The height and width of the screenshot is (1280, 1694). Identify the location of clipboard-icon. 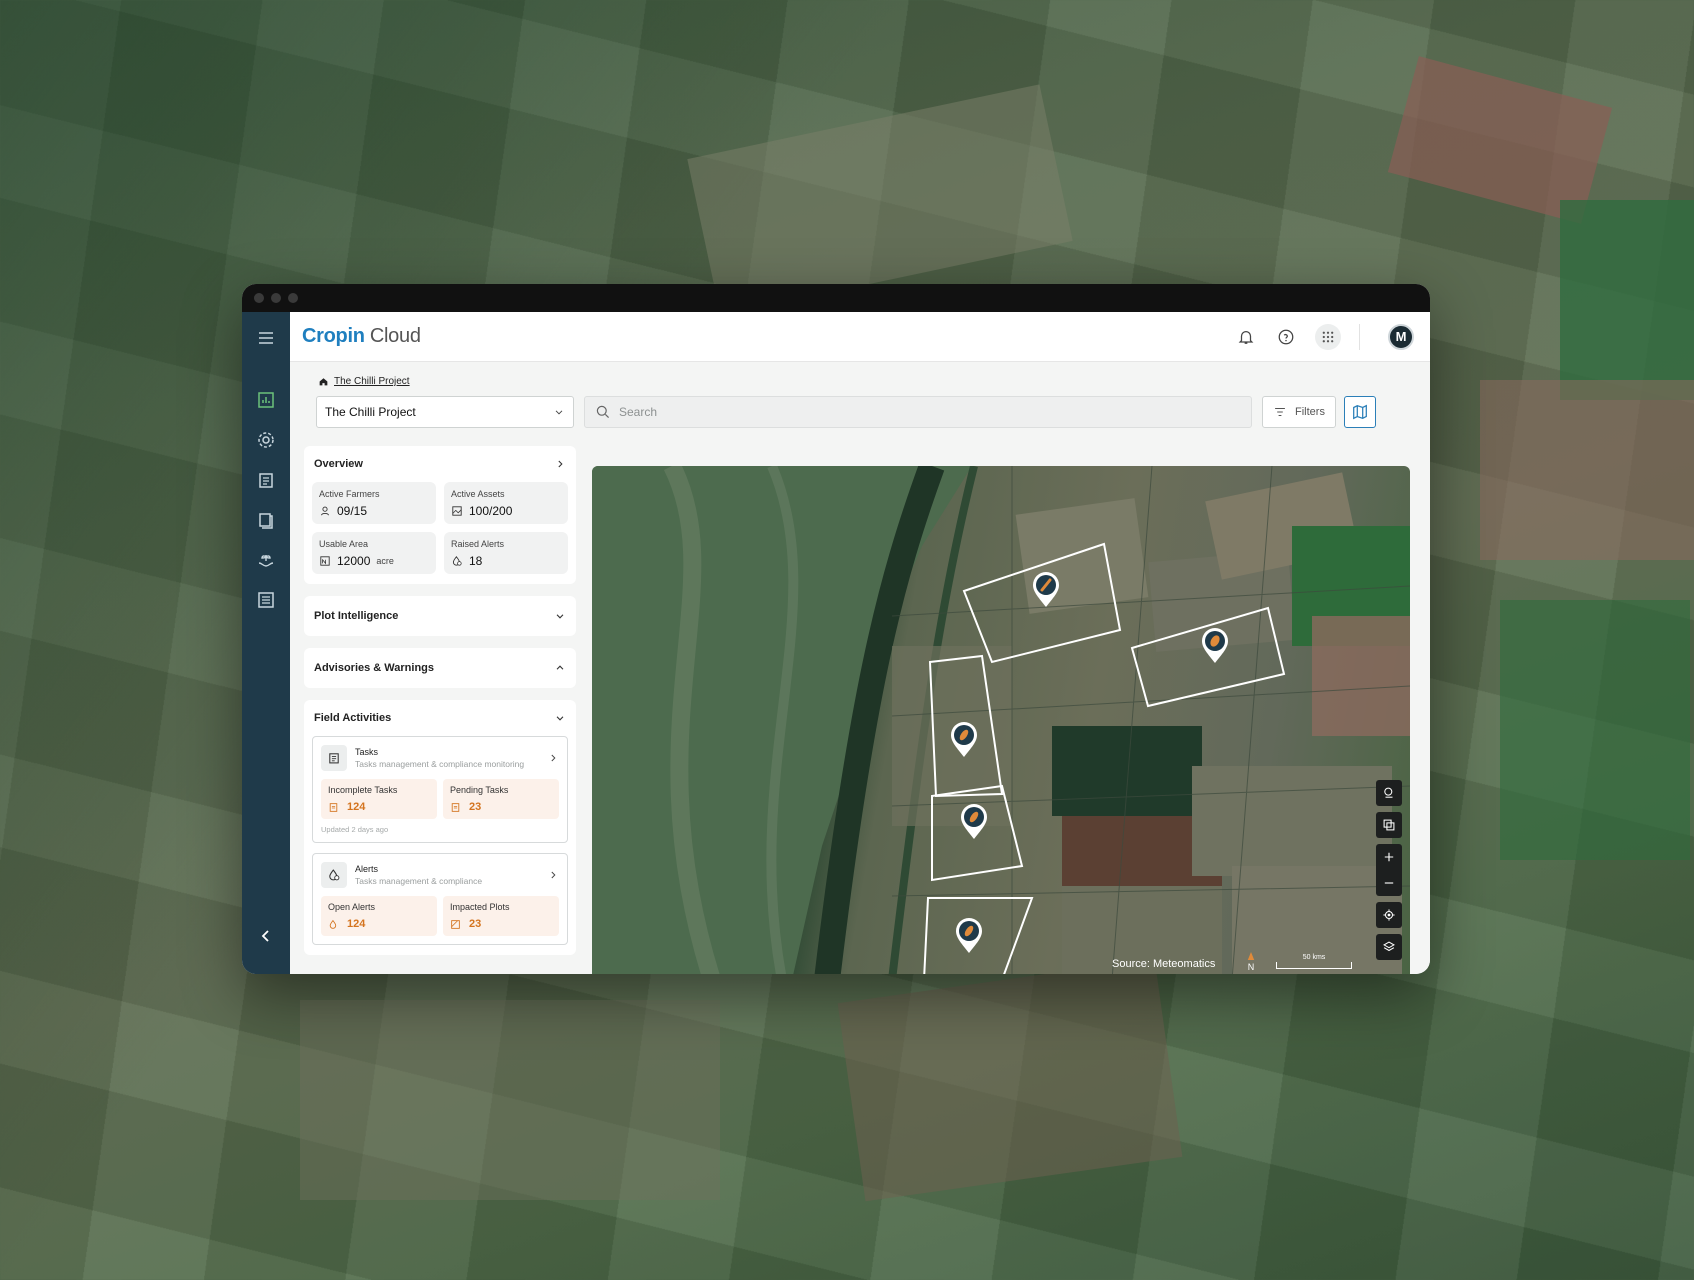
(266, 480).